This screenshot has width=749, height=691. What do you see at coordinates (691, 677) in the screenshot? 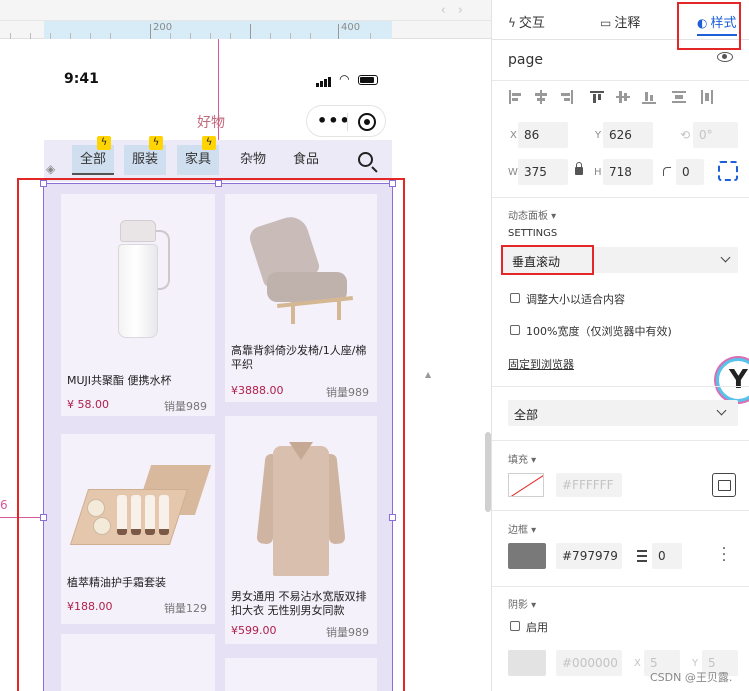
I see `watermark: CSDN @王贝露.` at bounding box center [691, 677].